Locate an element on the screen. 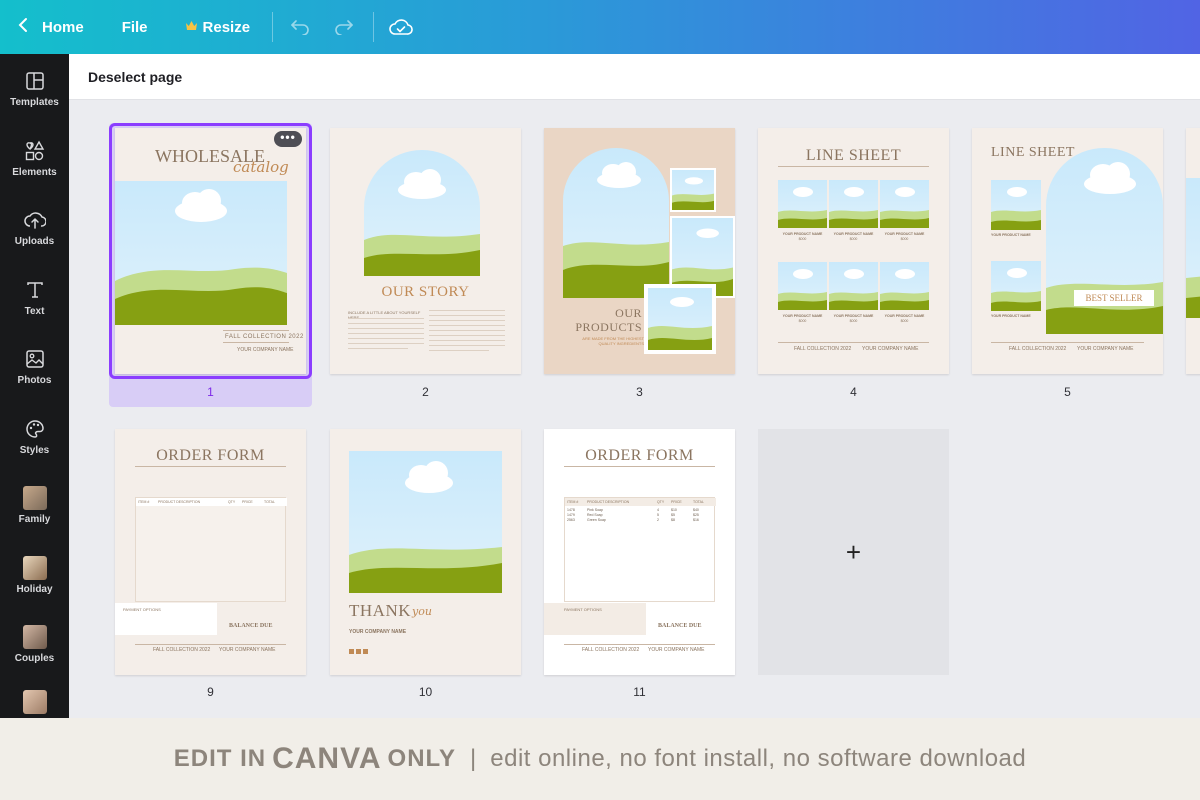 The width and height of the screenshot is (1200, 800). sidebar-item-label: Uploads is located at coordinates (34, 242).